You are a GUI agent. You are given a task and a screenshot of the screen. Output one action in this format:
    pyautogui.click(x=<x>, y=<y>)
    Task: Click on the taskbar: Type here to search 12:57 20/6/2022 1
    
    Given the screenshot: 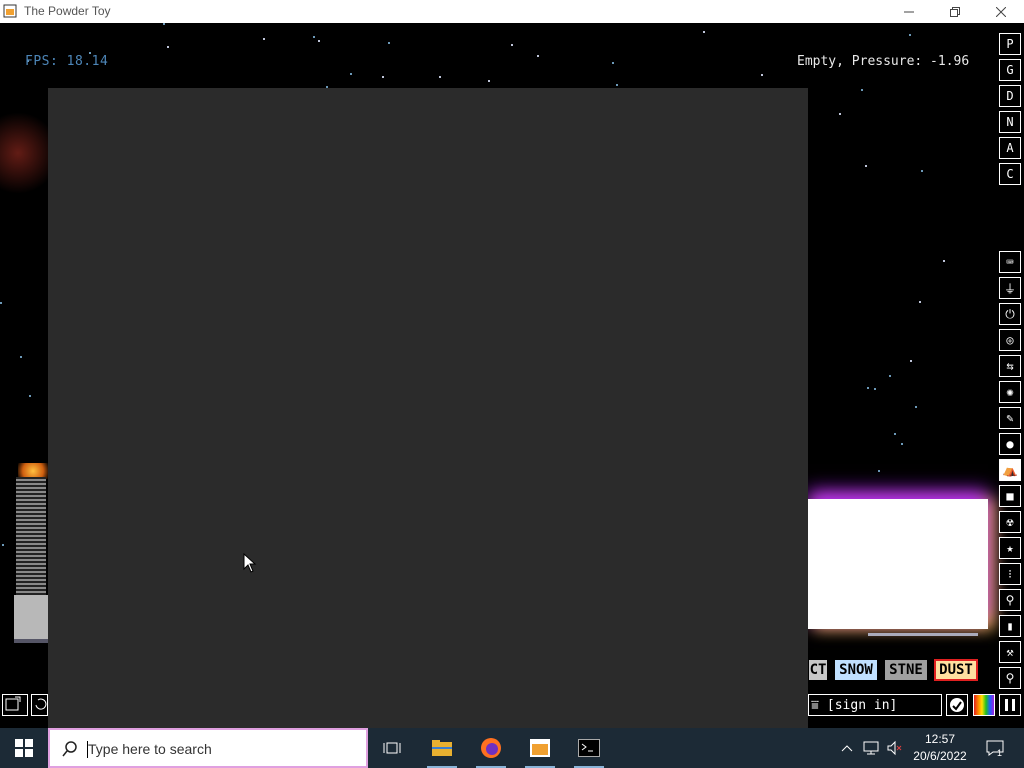 What is the action you would take?
    pyautogui.click(x=512, y=748)
    